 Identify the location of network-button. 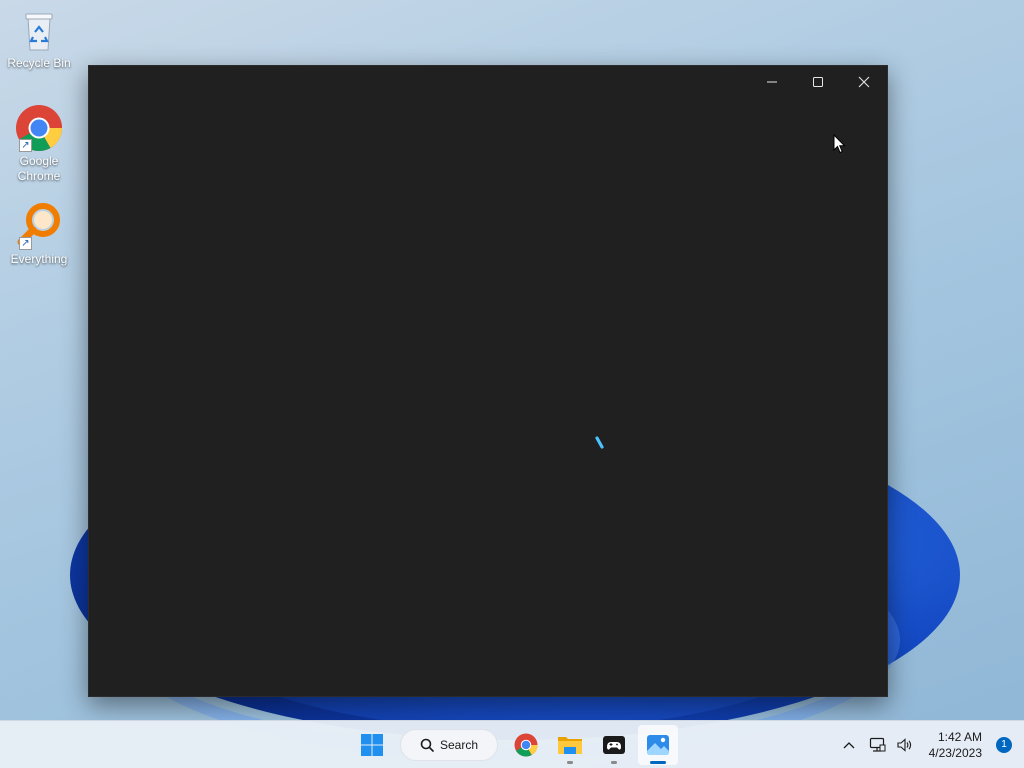
(877, 745).